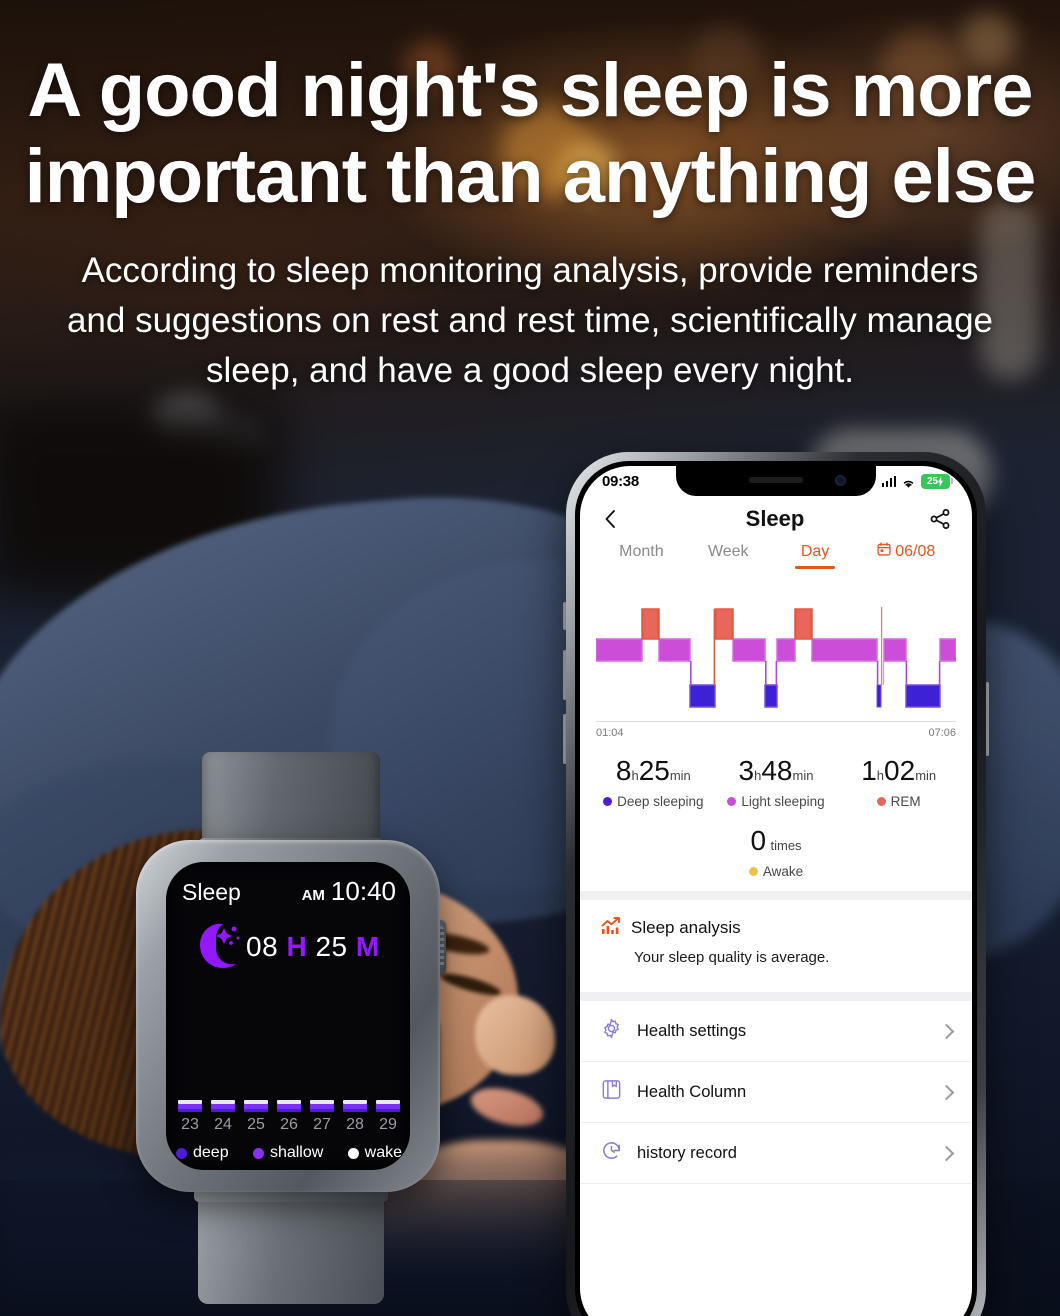 Image resolution: width=1060 pixels, height=1316 pixels. What do you see at coordinates (869, 770) in the screenshot?
I see `stat-hours: 1` at bounding box center [869, 770].